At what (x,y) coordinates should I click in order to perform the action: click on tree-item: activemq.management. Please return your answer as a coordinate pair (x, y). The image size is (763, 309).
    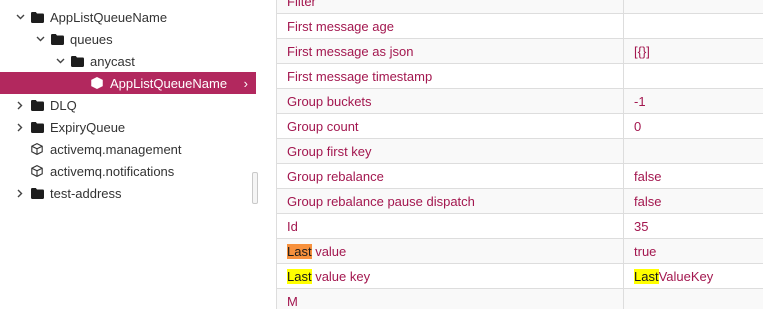
    Looking at the image, I should click on (128, 149).